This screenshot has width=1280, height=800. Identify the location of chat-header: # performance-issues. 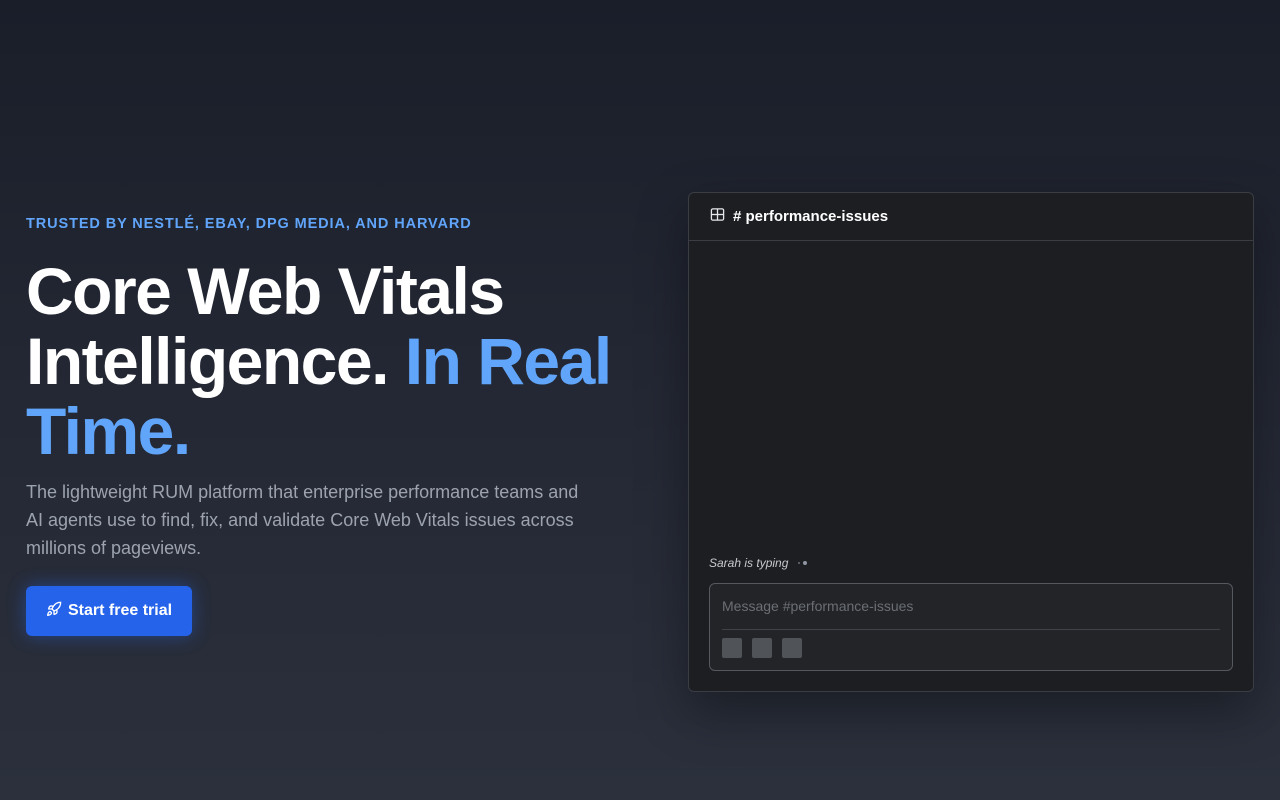
(971, 217).